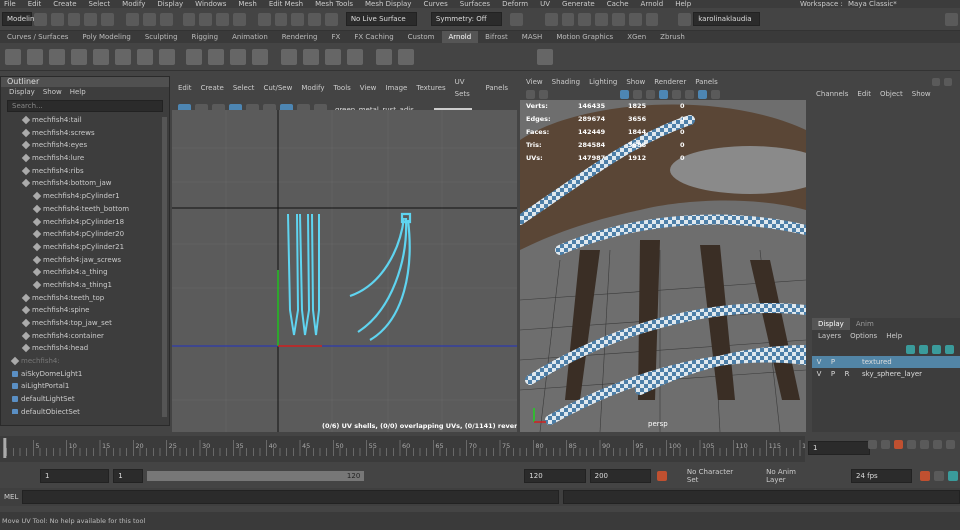 The height and width of the screenshot is (530, 960). I want to click on outliner-item: mechfish4:a_thing1, so click(85, 285).